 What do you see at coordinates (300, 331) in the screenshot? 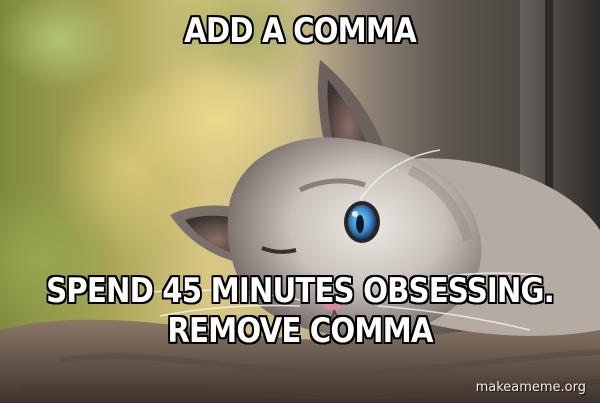
I see `meme-bottom-caption-line2: REMOVE COMMA` at bounding box center [300, 331].